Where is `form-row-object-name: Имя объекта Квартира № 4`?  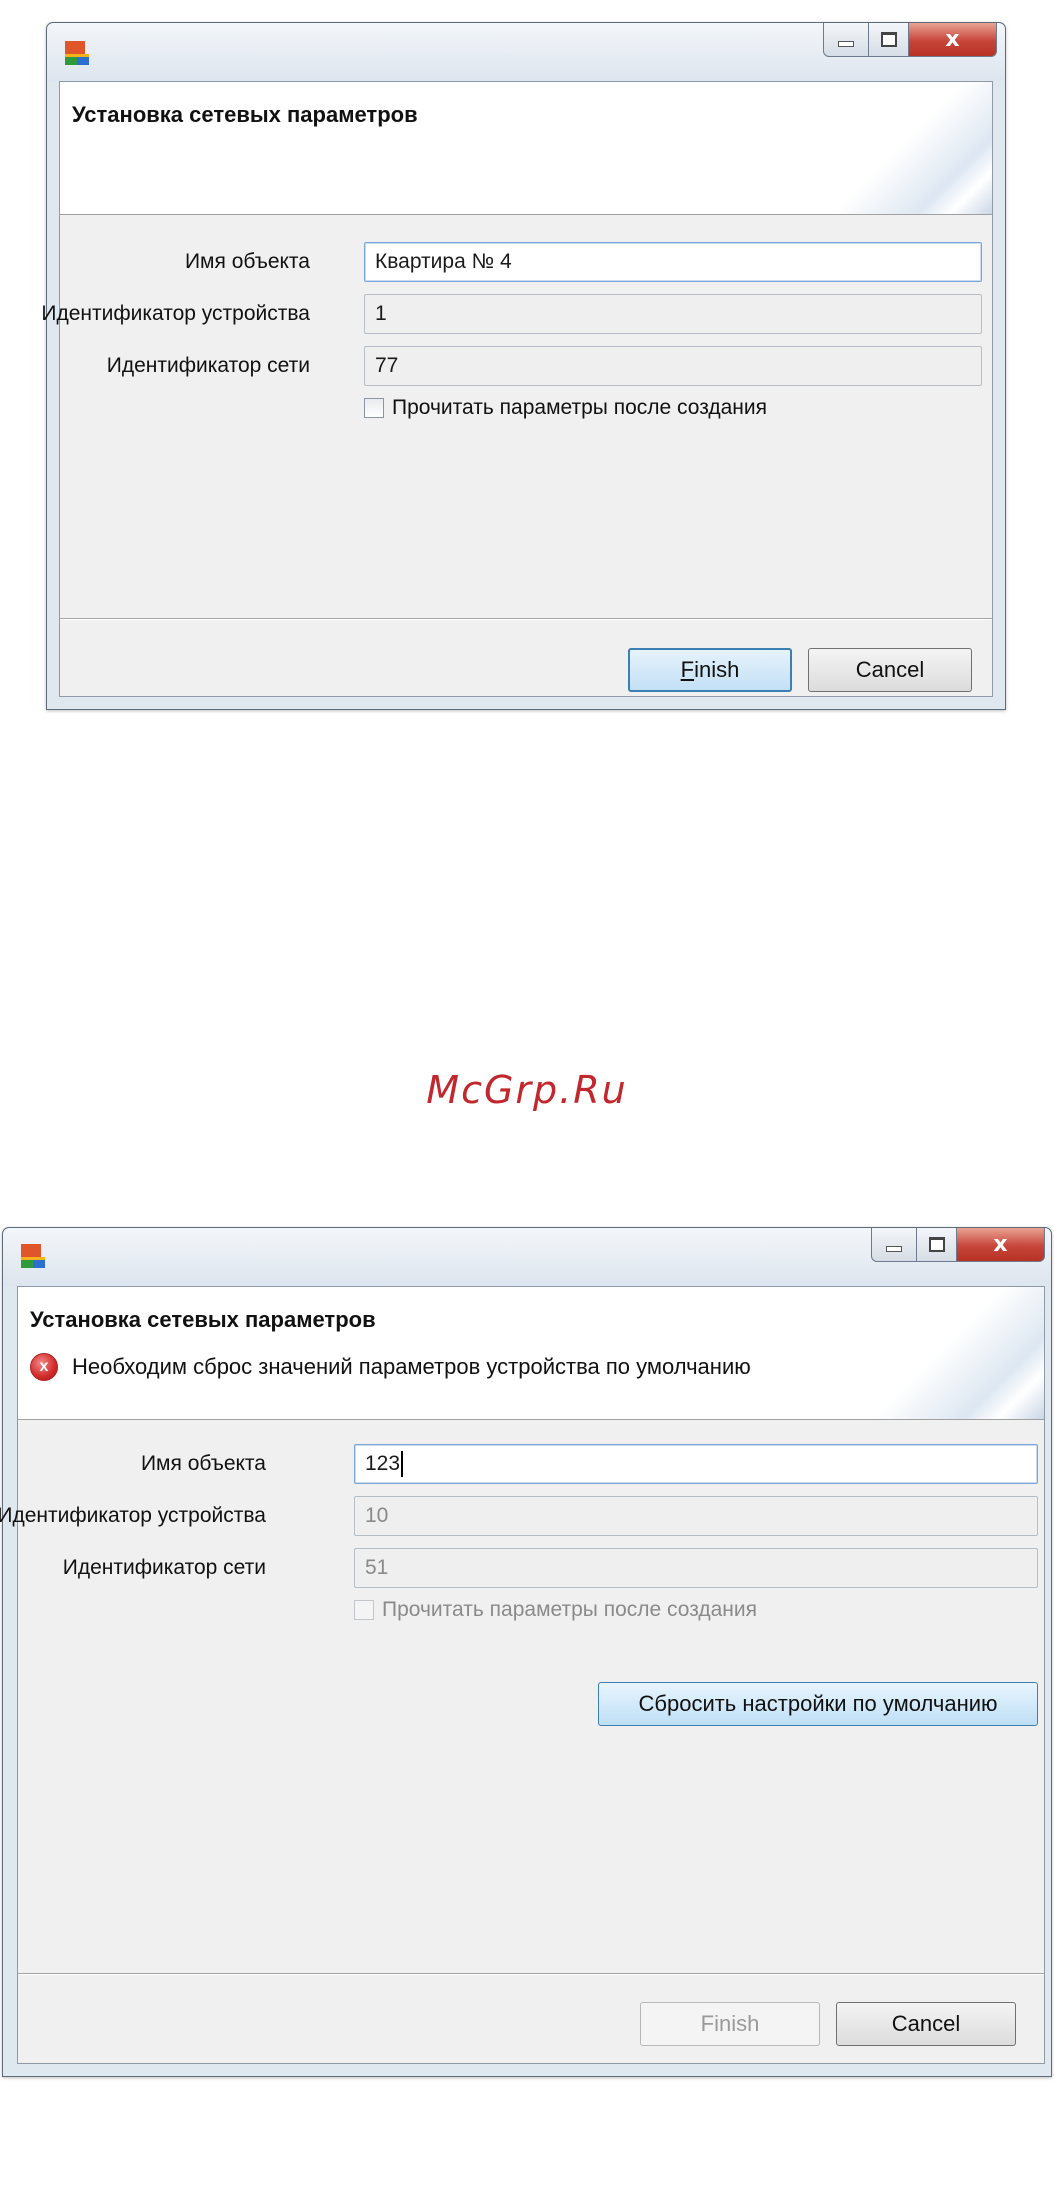 form-row-object-name: Имя объекта Квартира № 4 is located at coordinates (526, 262).